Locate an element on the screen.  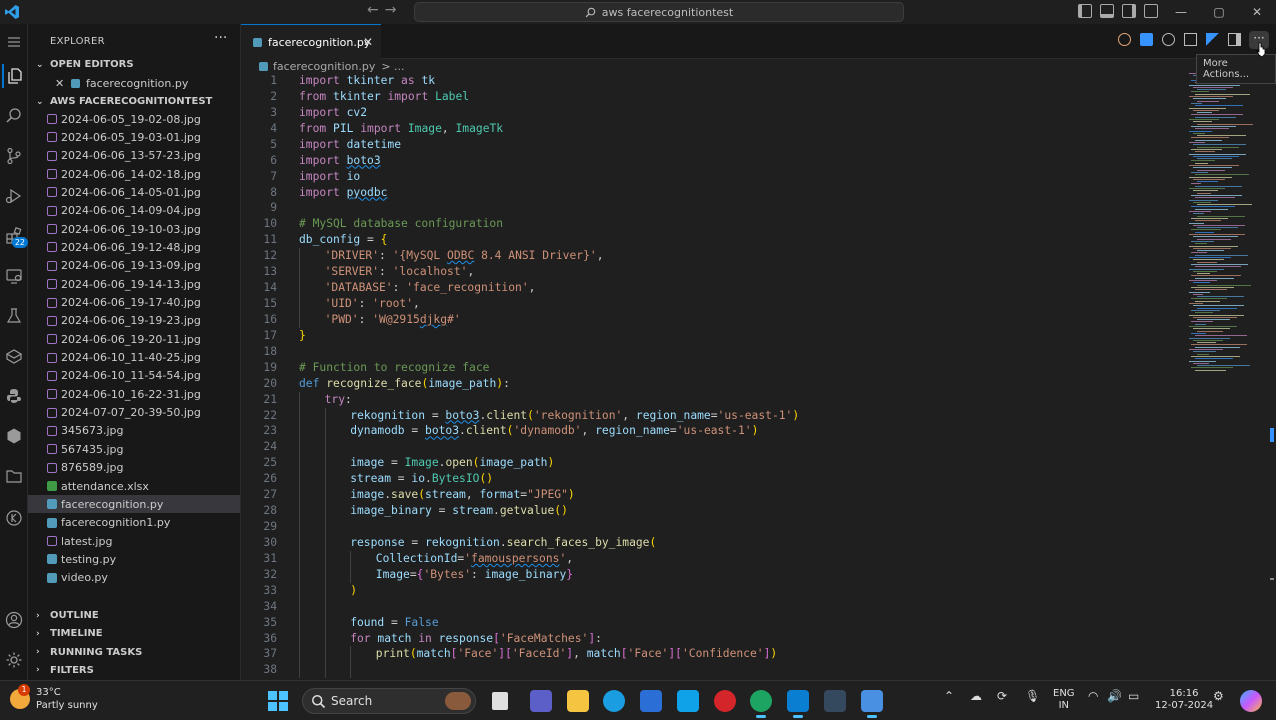
file-tree-item: 2024-06-06_14-05-01.jpg is located at coordinates (134, 192).